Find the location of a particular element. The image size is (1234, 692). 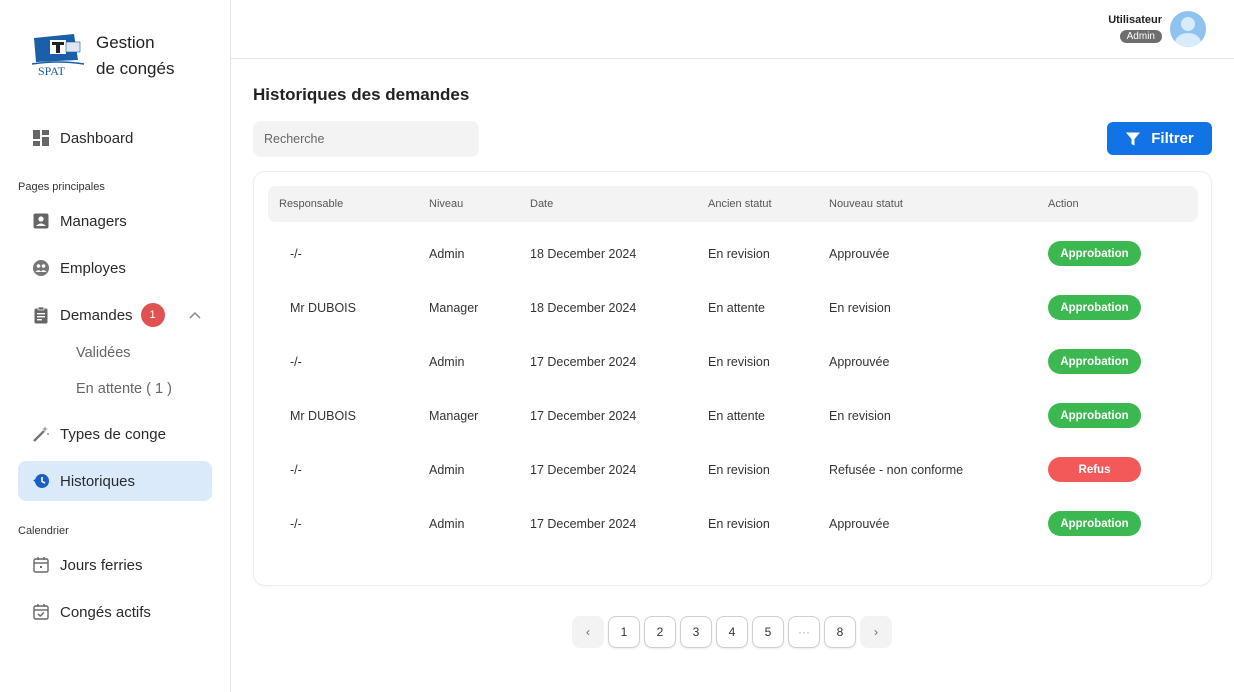

header-date: Date is located at coordinates (542, 204).